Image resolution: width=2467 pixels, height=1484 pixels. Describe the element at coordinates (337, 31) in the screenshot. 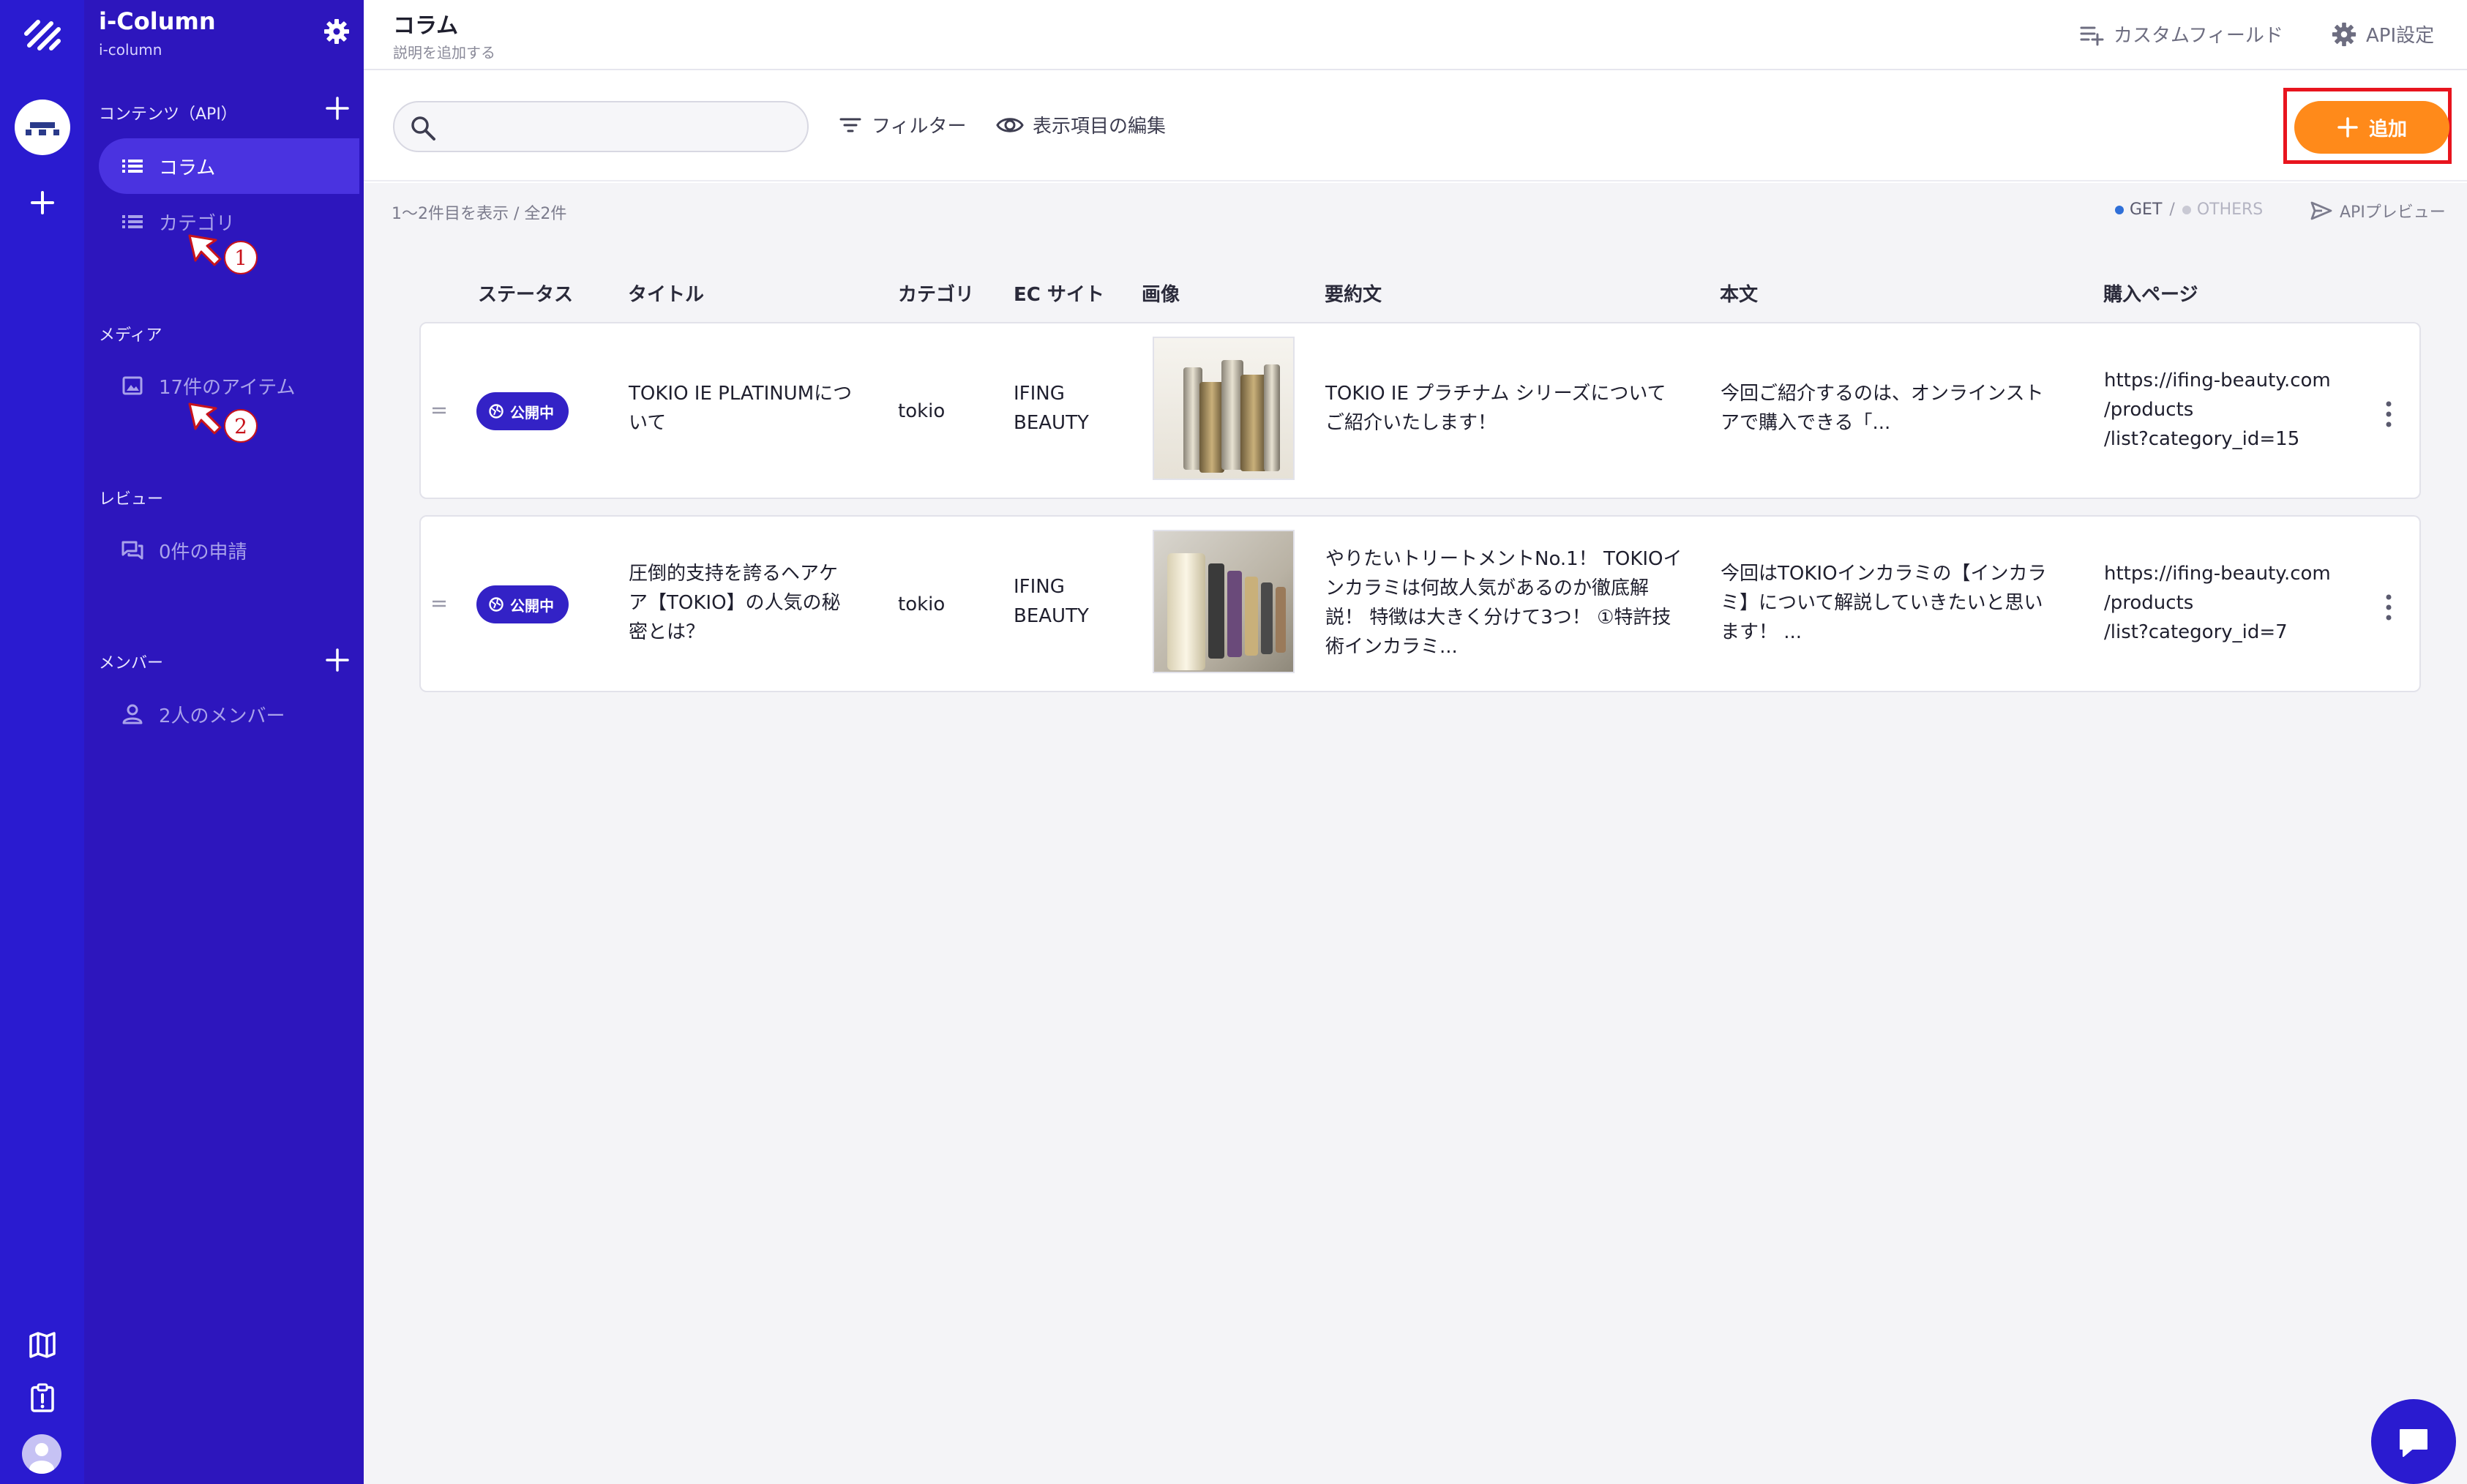

I see `service-settings-gear-icon` at that location.